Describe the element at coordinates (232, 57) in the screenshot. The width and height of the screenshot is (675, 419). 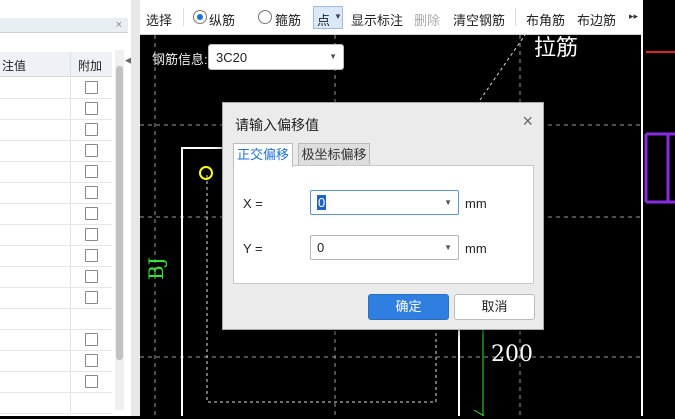
I see `rebar-info-value: 3C20` at that location.